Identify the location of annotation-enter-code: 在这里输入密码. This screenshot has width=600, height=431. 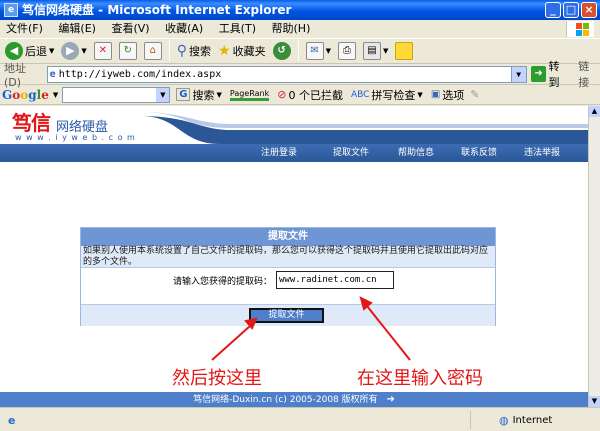
(420, 378).